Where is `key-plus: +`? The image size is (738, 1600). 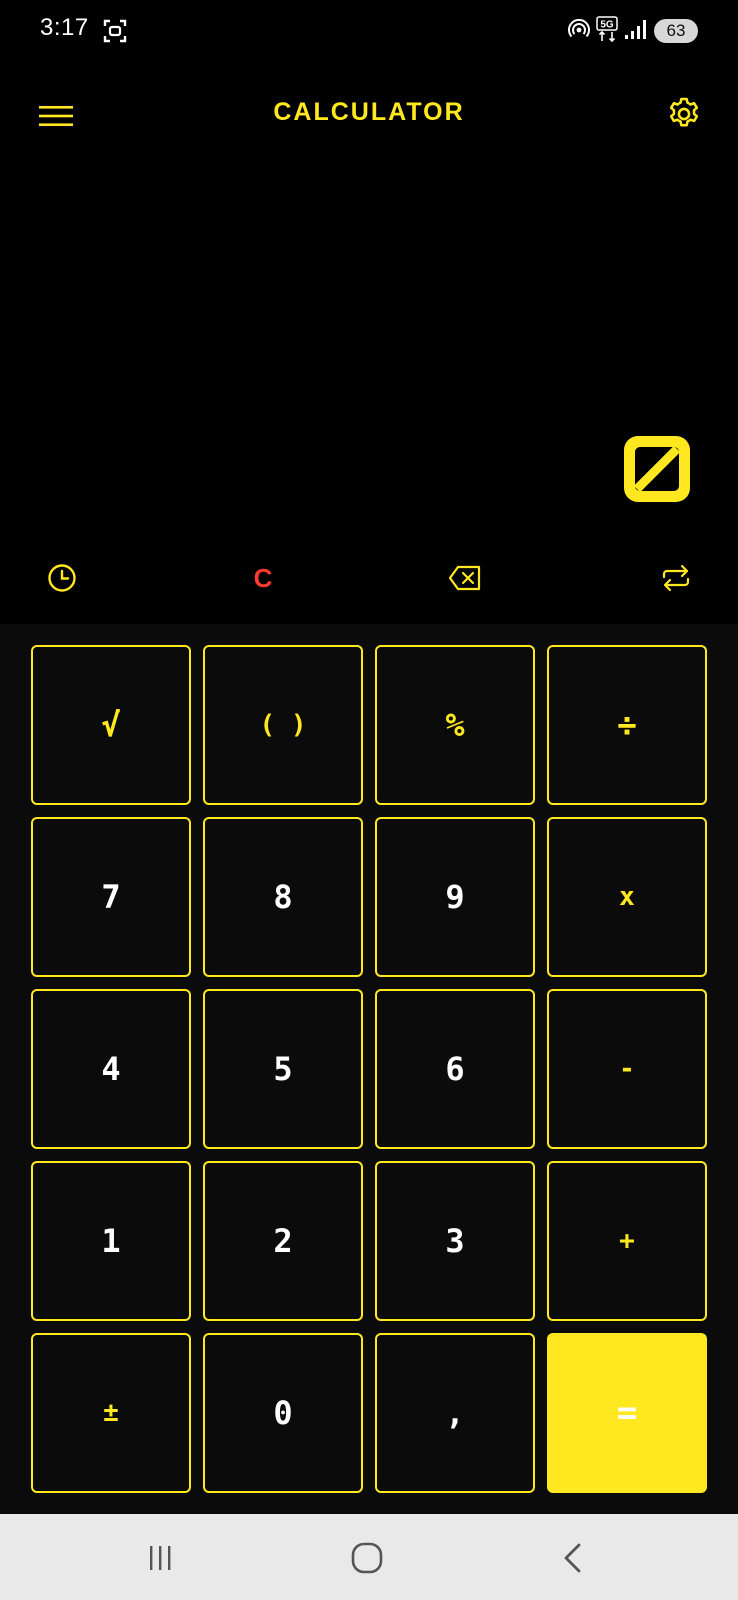
key-plus: + is located at coordinates (627, 1241).